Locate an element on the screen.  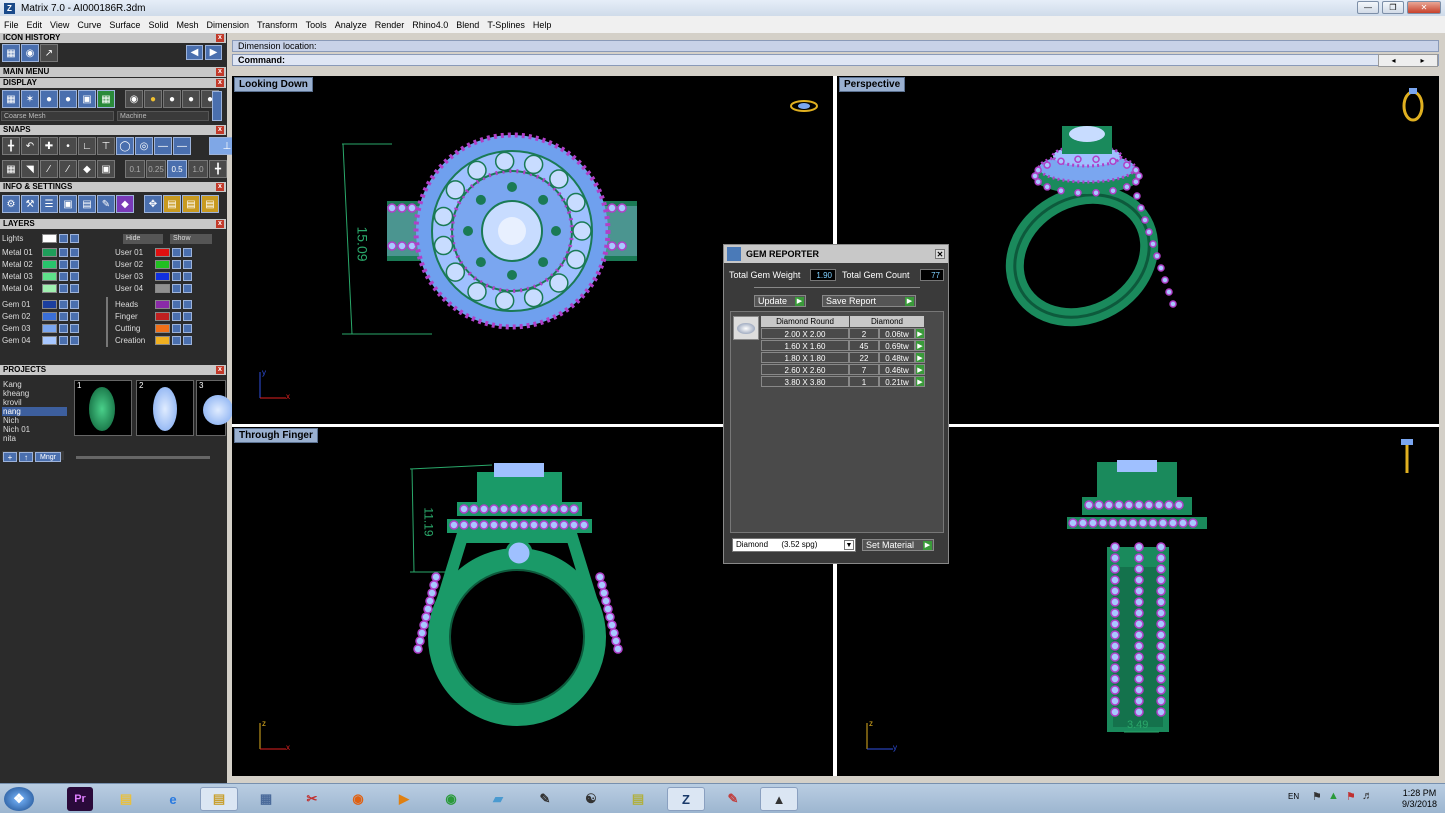
folder-icon: ▤ is located at coordinates (126, 799).